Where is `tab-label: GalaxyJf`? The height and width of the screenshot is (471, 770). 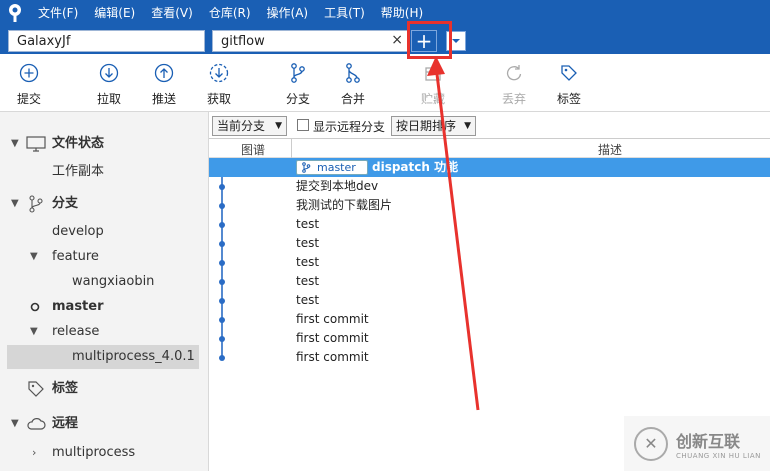 tab-label: GalaxyJf is located at coordinates (44, 41).